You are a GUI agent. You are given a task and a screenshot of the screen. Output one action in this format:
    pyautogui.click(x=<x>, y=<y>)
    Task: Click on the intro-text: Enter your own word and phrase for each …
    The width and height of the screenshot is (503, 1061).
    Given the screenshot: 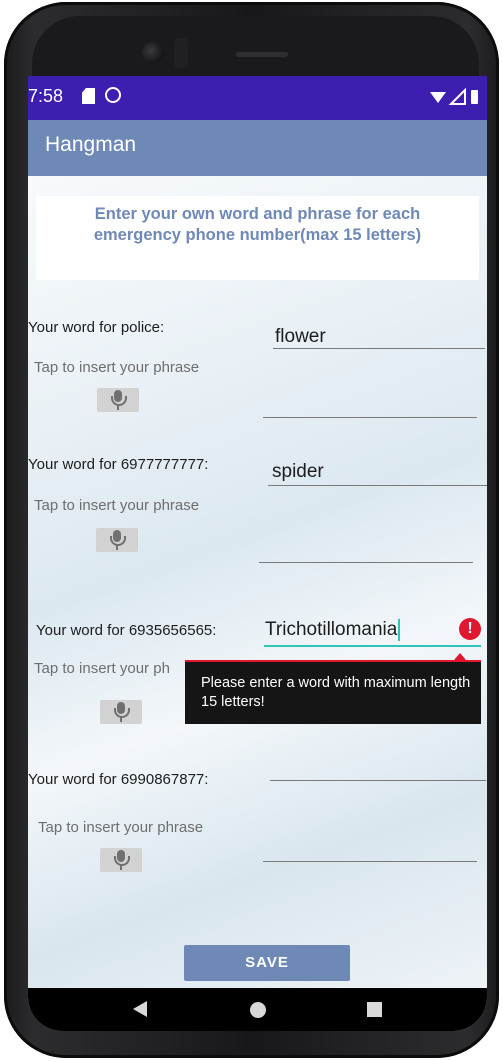 What is the action you would take?
    pyautogui.click(x=257, y=224)
    